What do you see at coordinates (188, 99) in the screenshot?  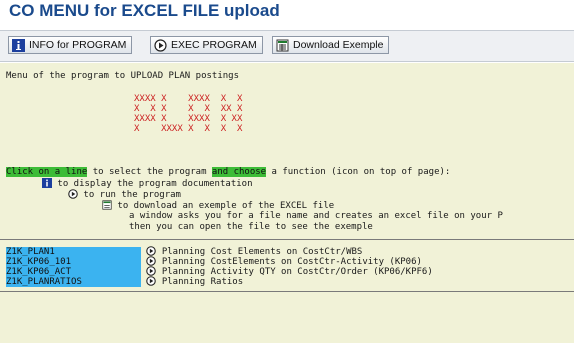 I see `logo-line-1: XXXX X XXXX X X` at bounding box center [188, 99].